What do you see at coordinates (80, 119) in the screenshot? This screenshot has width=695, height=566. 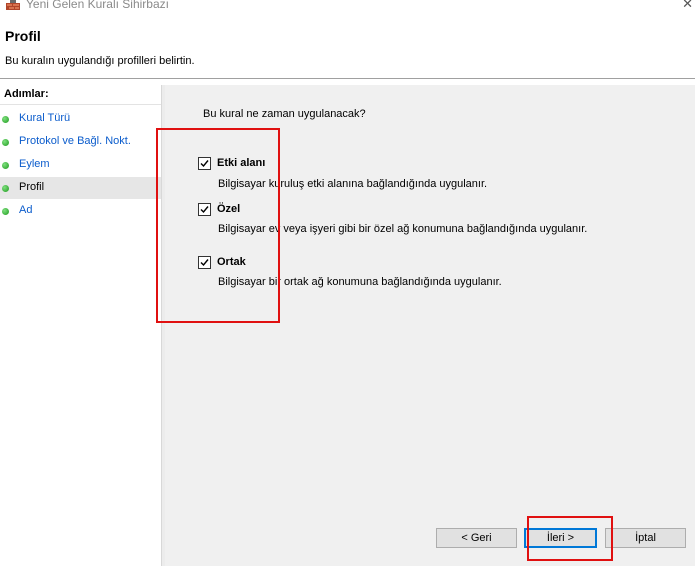 I see `step-kural-turu: Kural Türü` at bounding box center [80, 119].